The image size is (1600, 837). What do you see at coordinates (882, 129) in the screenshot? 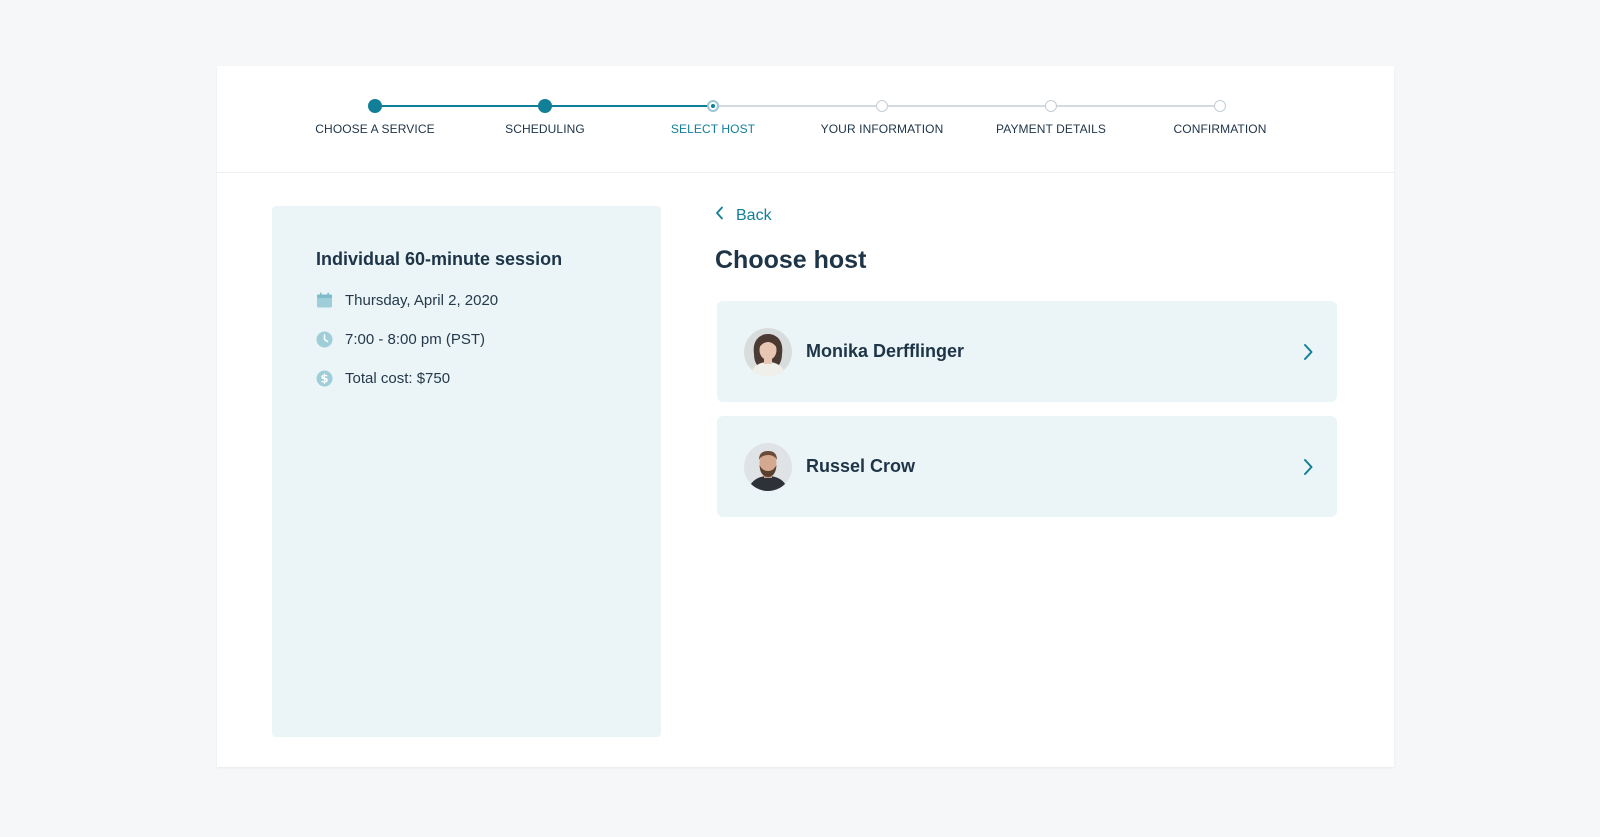
I see `step-label: YOUR INFORMATION` at bounding box center [882, 129].